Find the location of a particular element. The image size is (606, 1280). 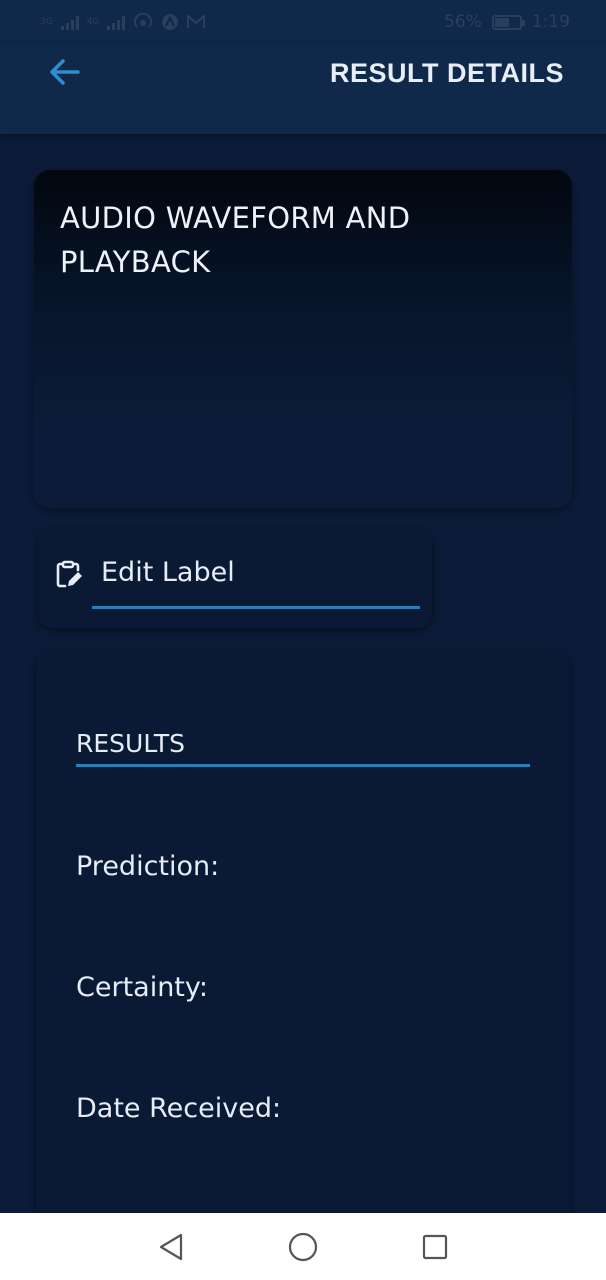

battery-percent: 56% is located at coordinates (463, 22).